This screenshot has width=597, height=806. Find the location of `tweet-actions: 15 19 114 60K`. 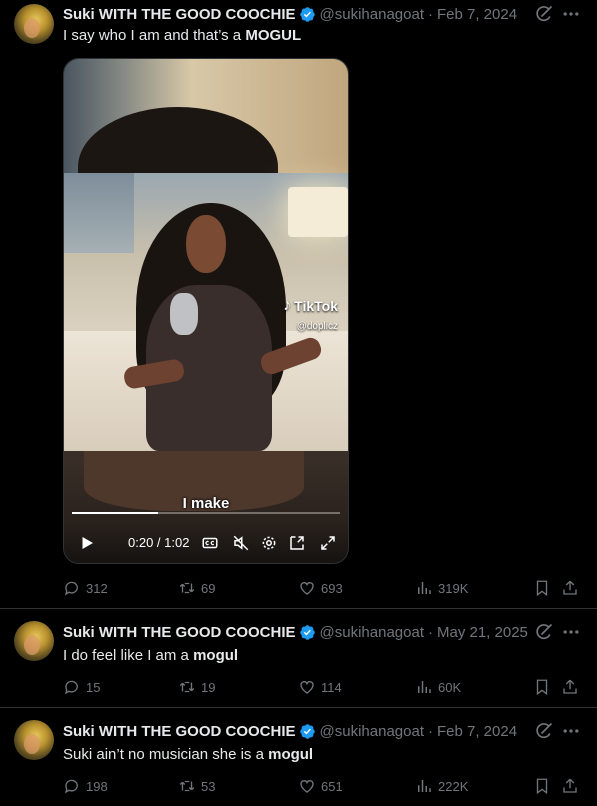

tweet-actions: 15 19 114 60K is located at coordinates (323, 687).